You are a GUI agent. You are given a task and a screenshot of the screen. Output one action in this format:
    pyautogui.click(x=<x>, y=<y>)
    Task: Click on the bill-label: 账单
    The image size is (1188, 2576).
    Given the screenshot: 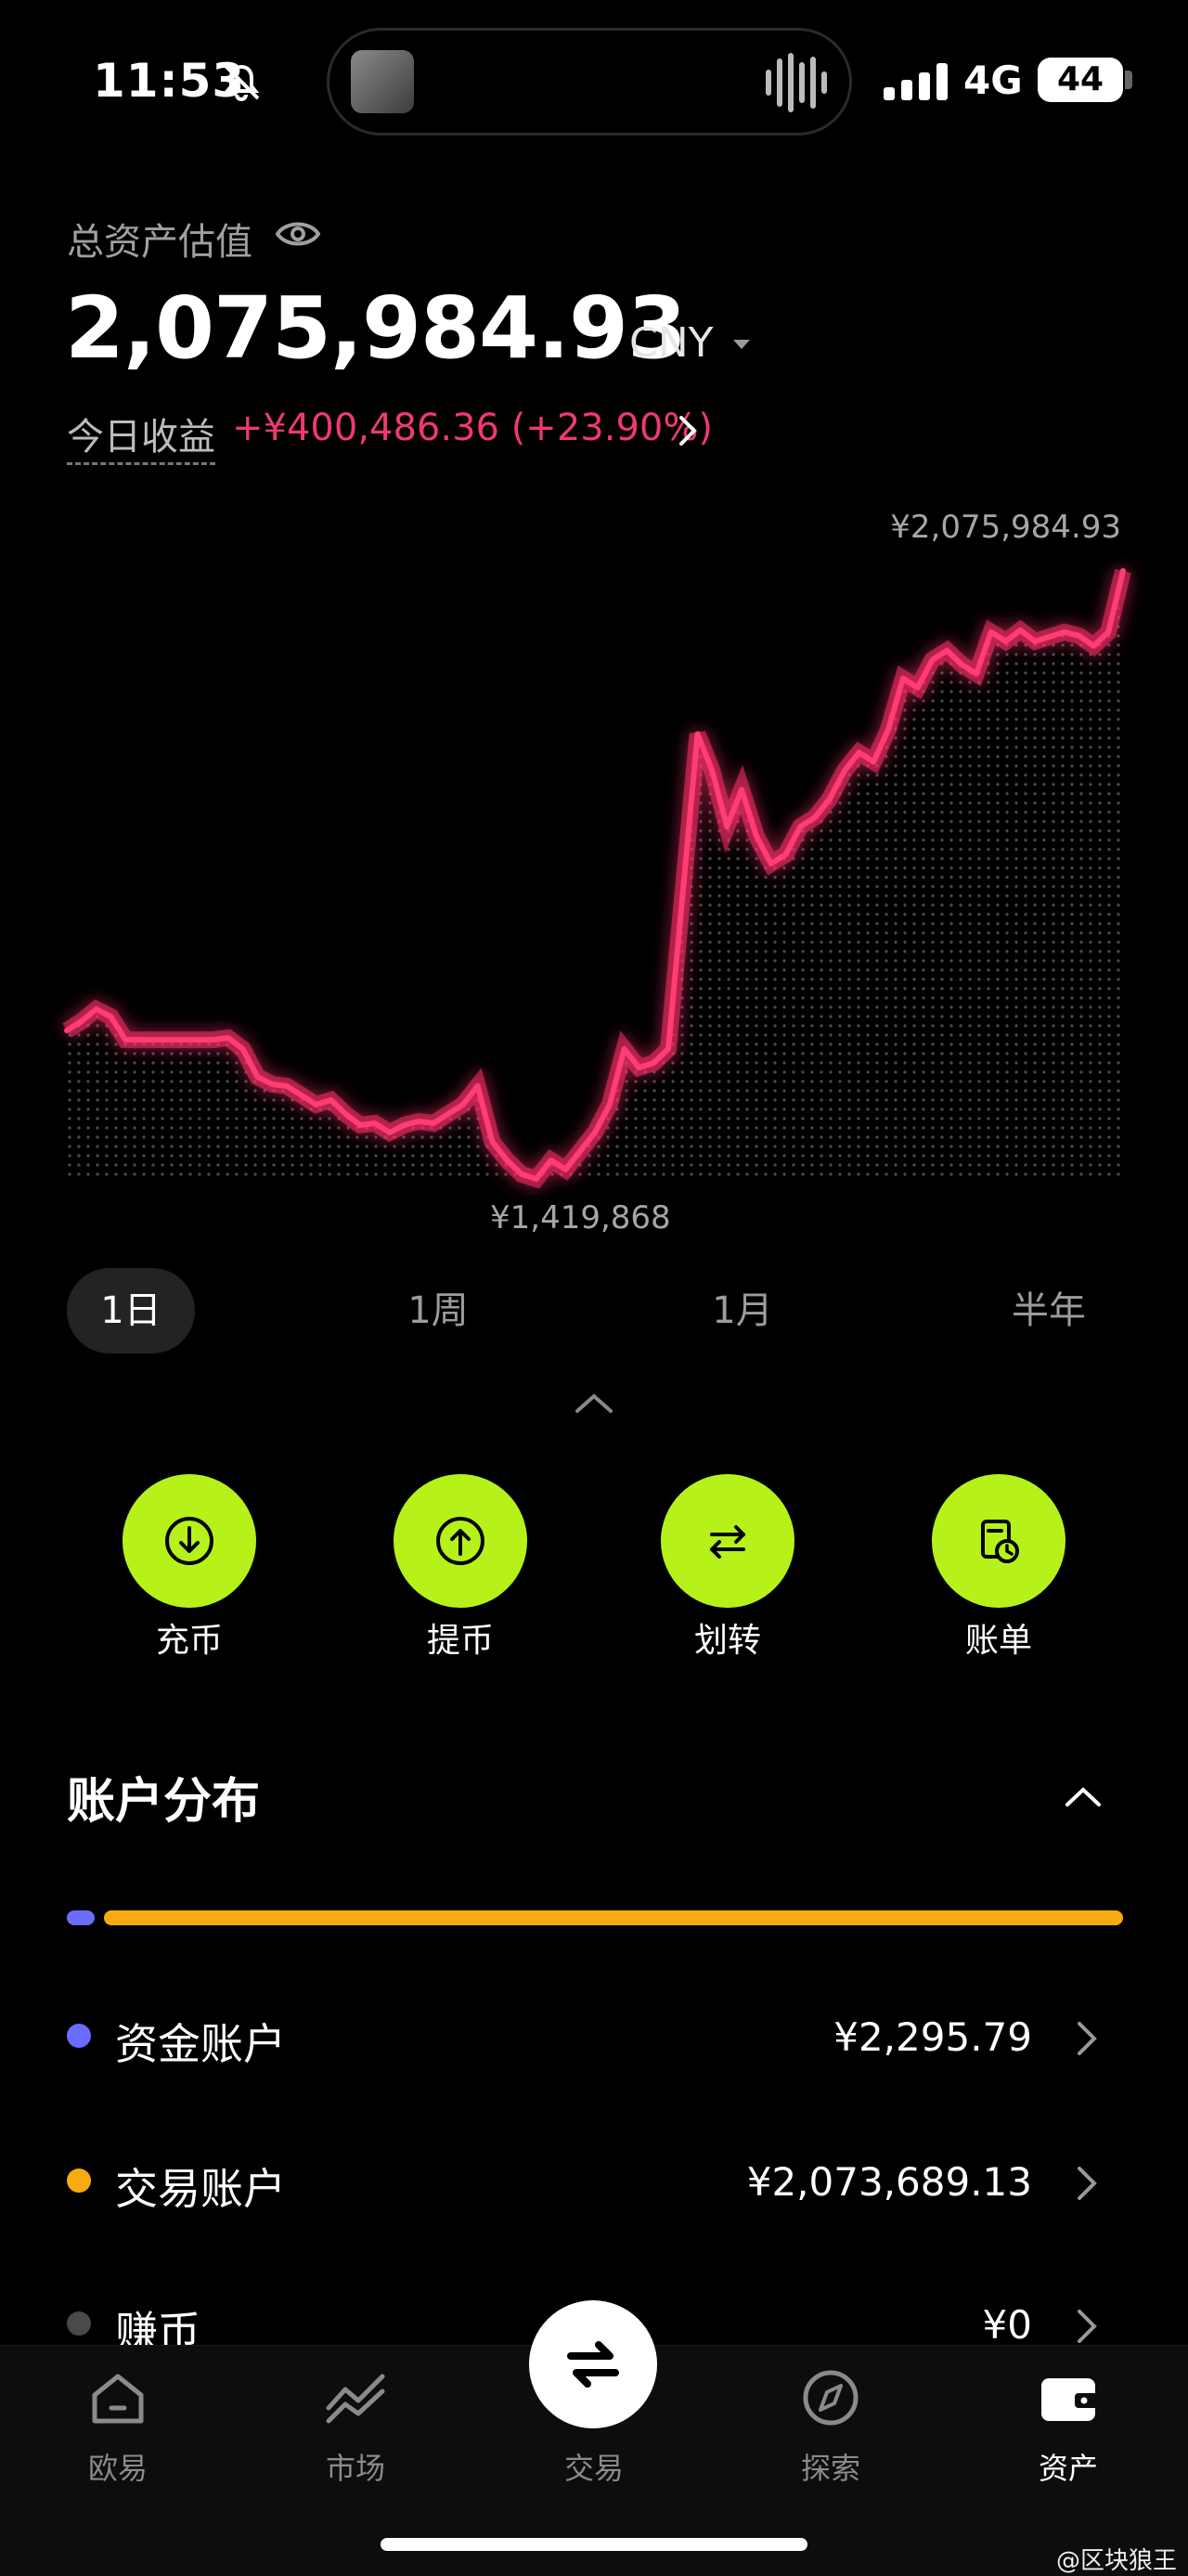 What is the action you would take?
    pyautogui.click(x=998, y=1637)
    